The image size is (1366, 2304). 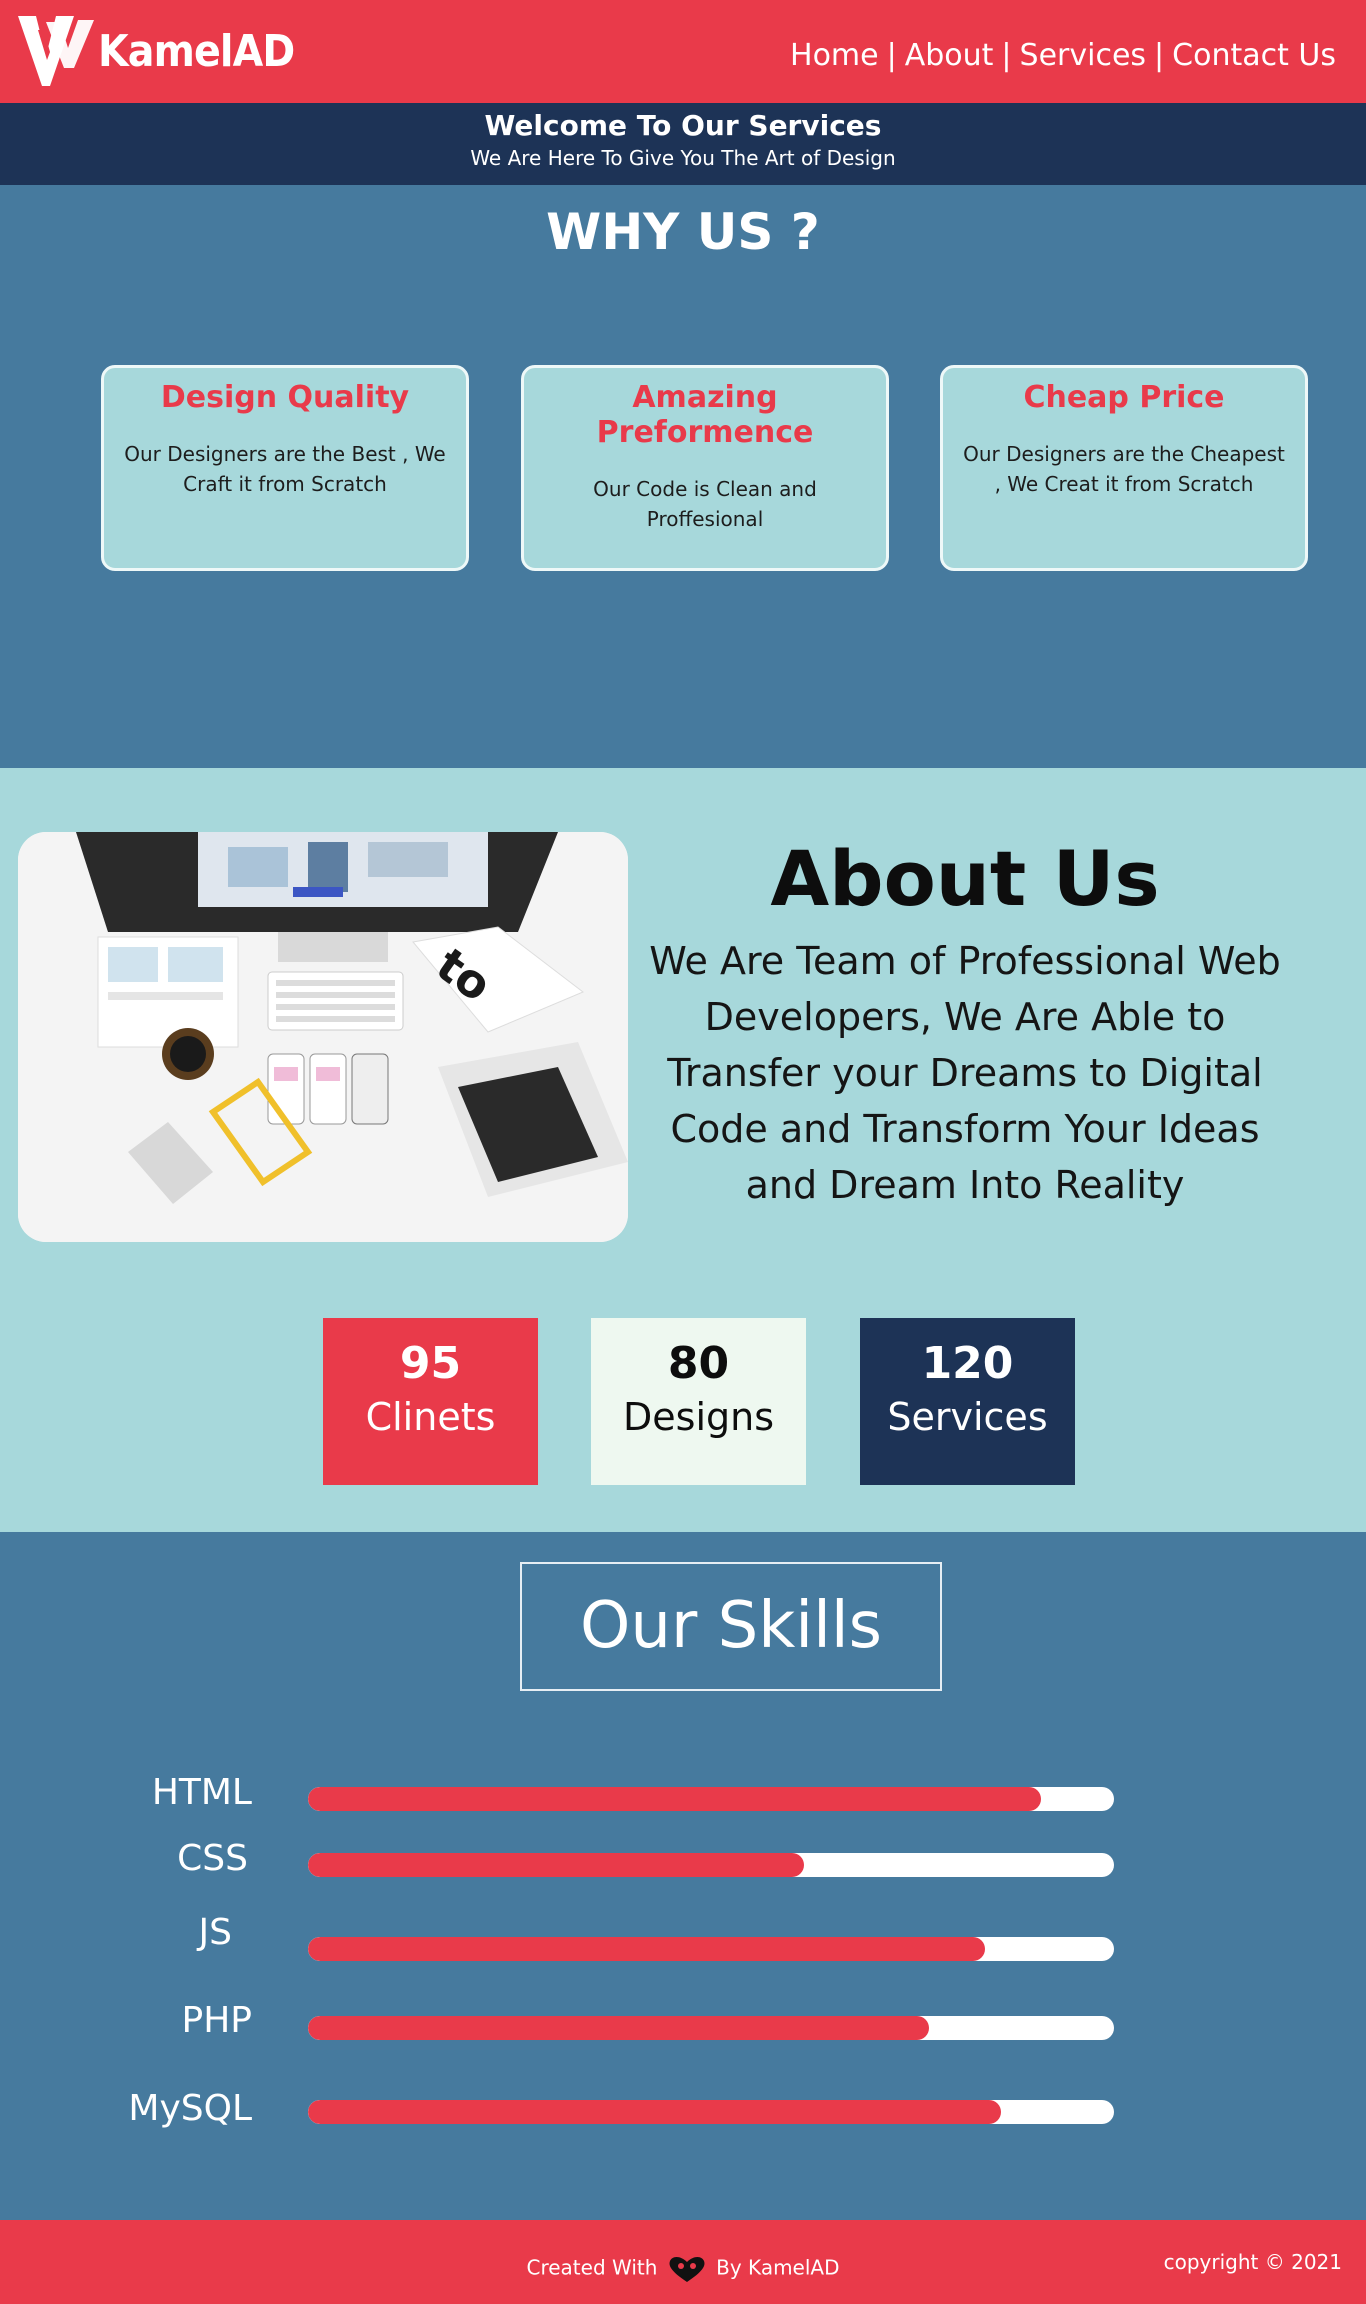 I want to click on skills-title: Our Skills, so click(x=731, y=1626).